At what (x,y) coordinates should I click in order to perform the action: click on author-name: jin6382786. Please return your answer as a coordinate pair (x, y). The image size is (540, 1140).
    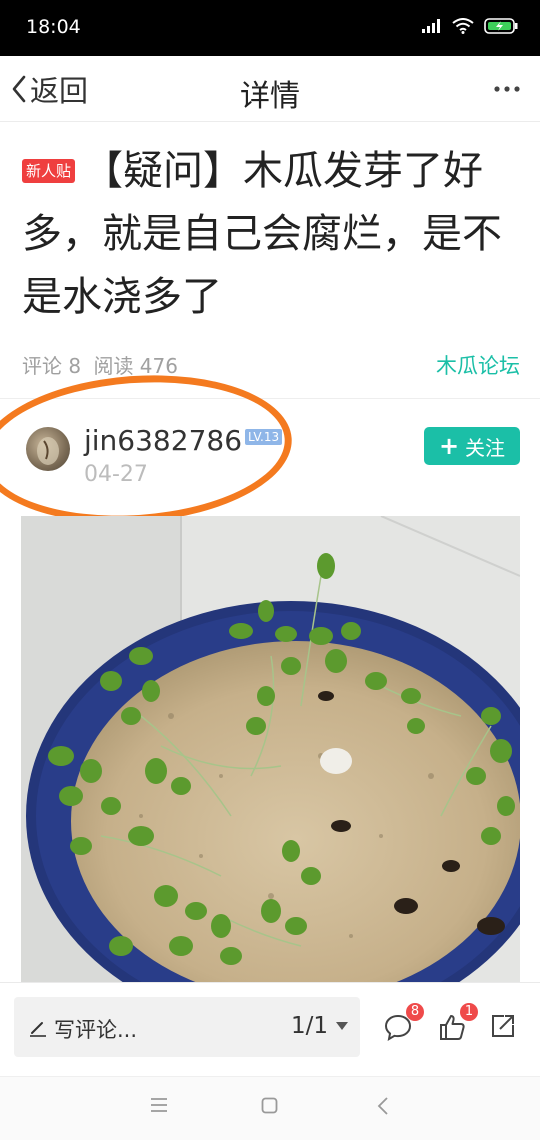
    Looking at the image, I should click on (163, 440).